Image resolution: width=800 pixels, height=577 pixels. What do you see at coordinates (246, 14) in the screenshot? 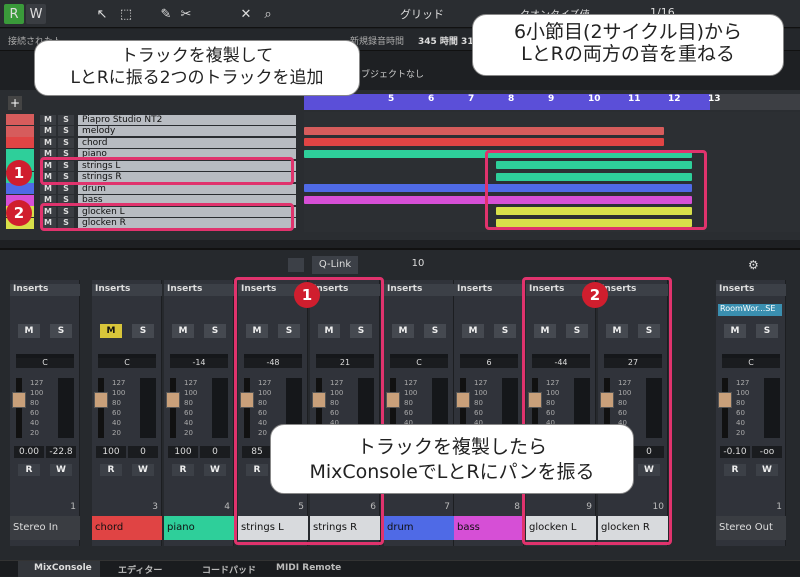
I see `mute-tool-icon: ✕` at bounding box center [246, 14].